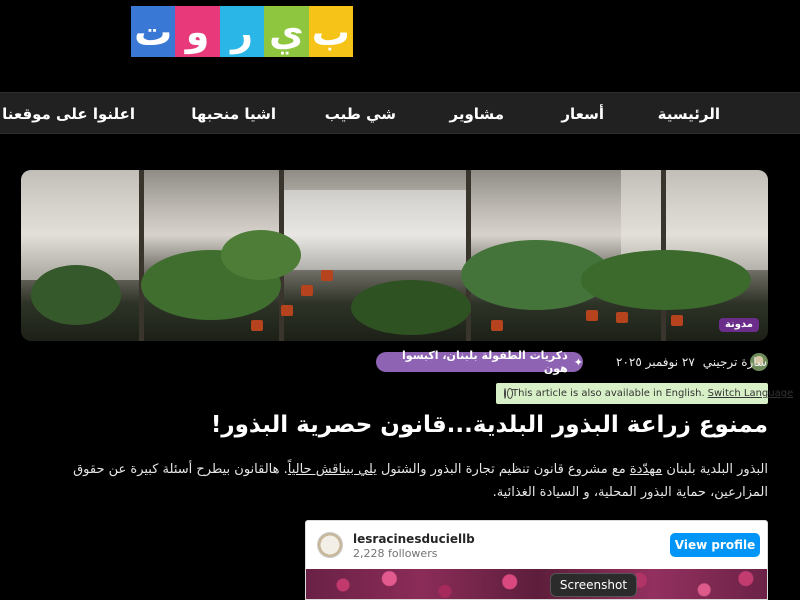 The height and width of the screenshot is (600, 800). Describe the element at coordinates (360, 114) in the screenshot. I see `nav-item-good-food: شي طيب` at that location.